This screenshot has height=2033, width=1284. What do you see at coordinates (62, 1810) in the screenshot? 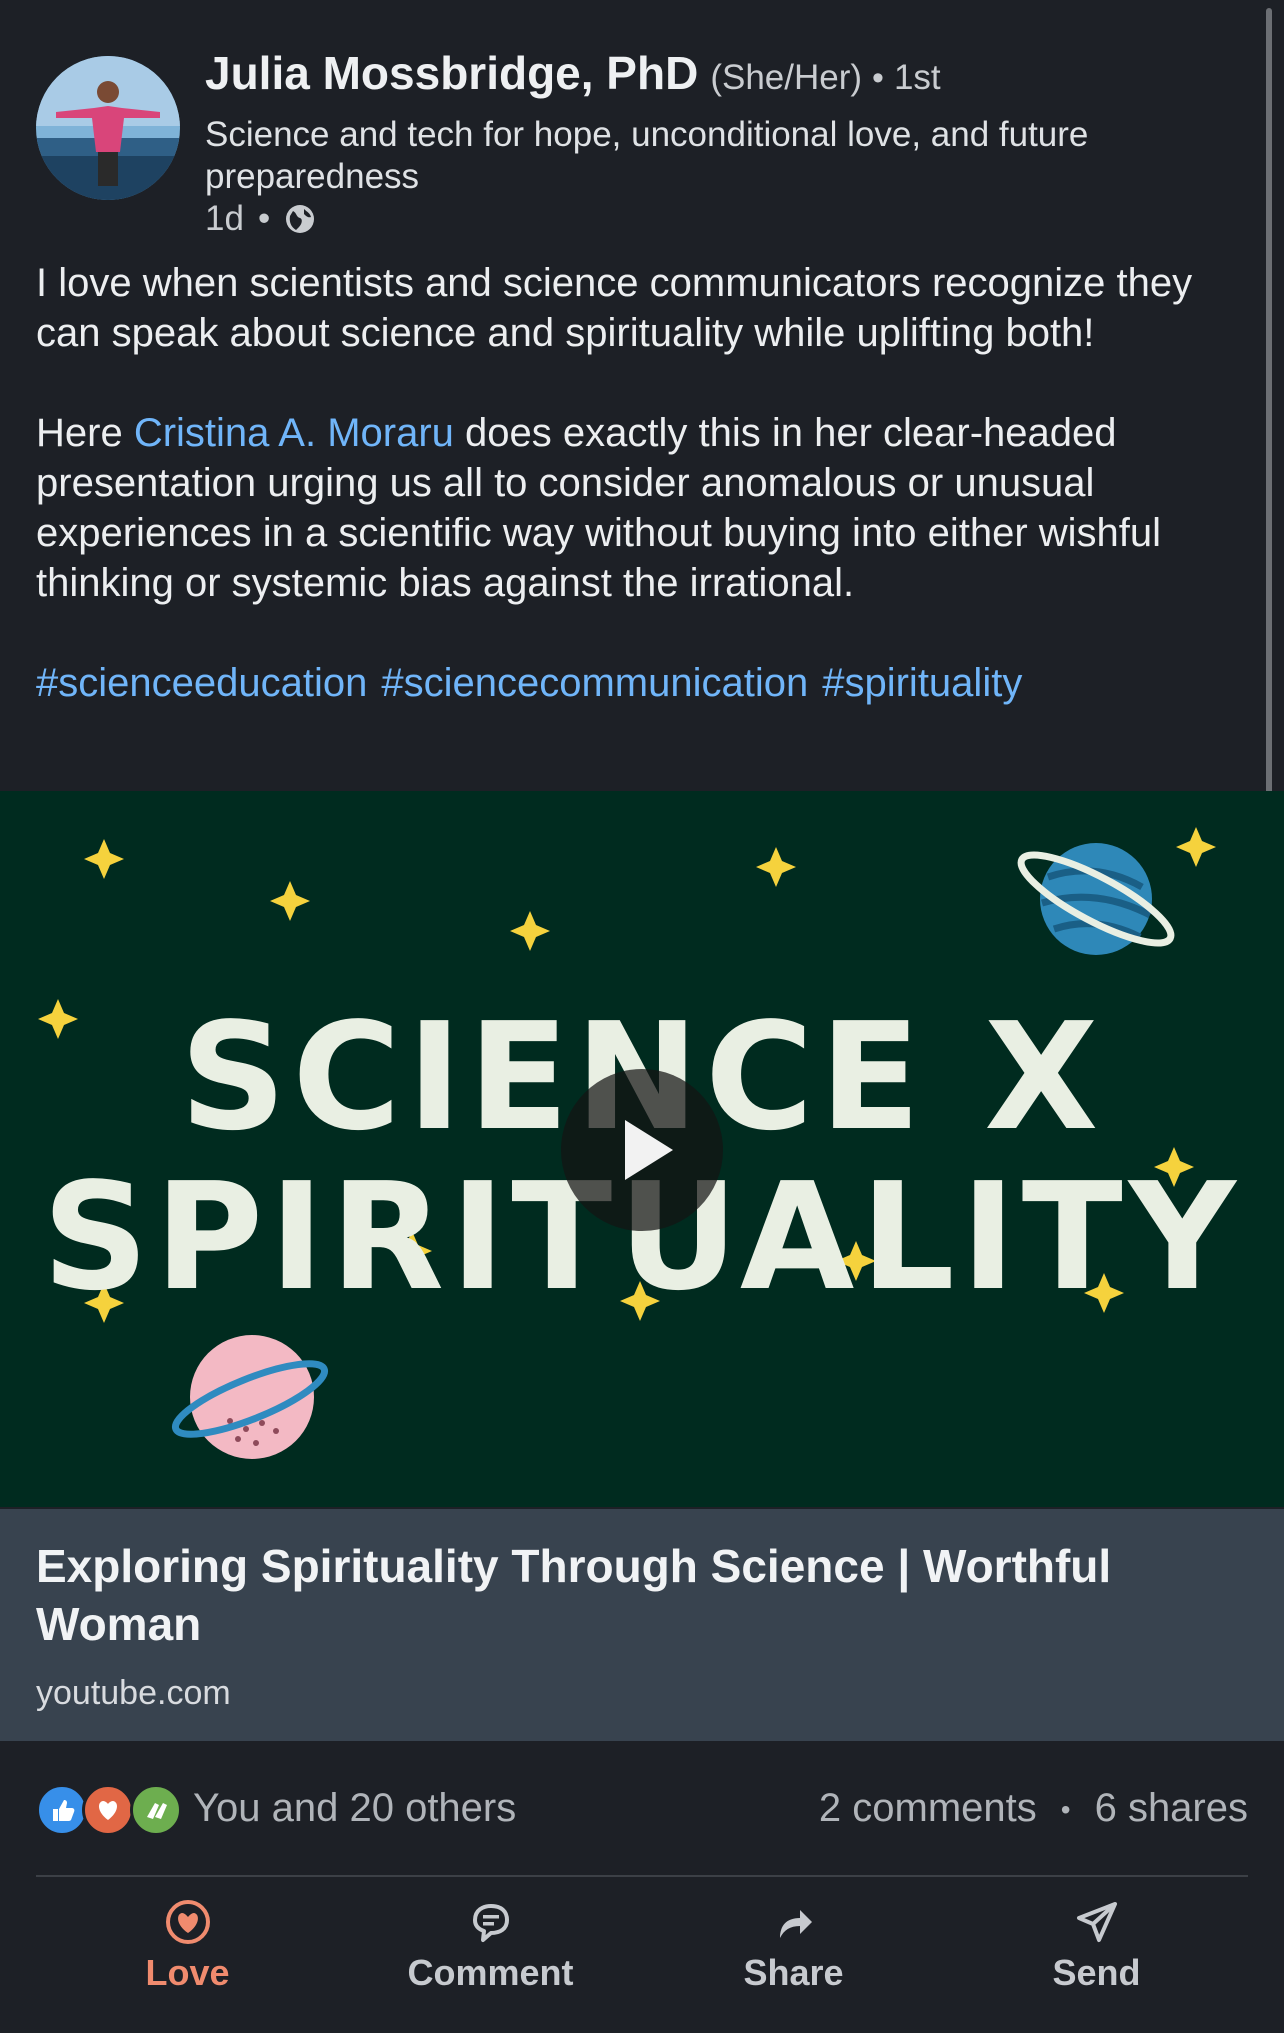
I see `like-icon` at bounding box center [62, 1810].